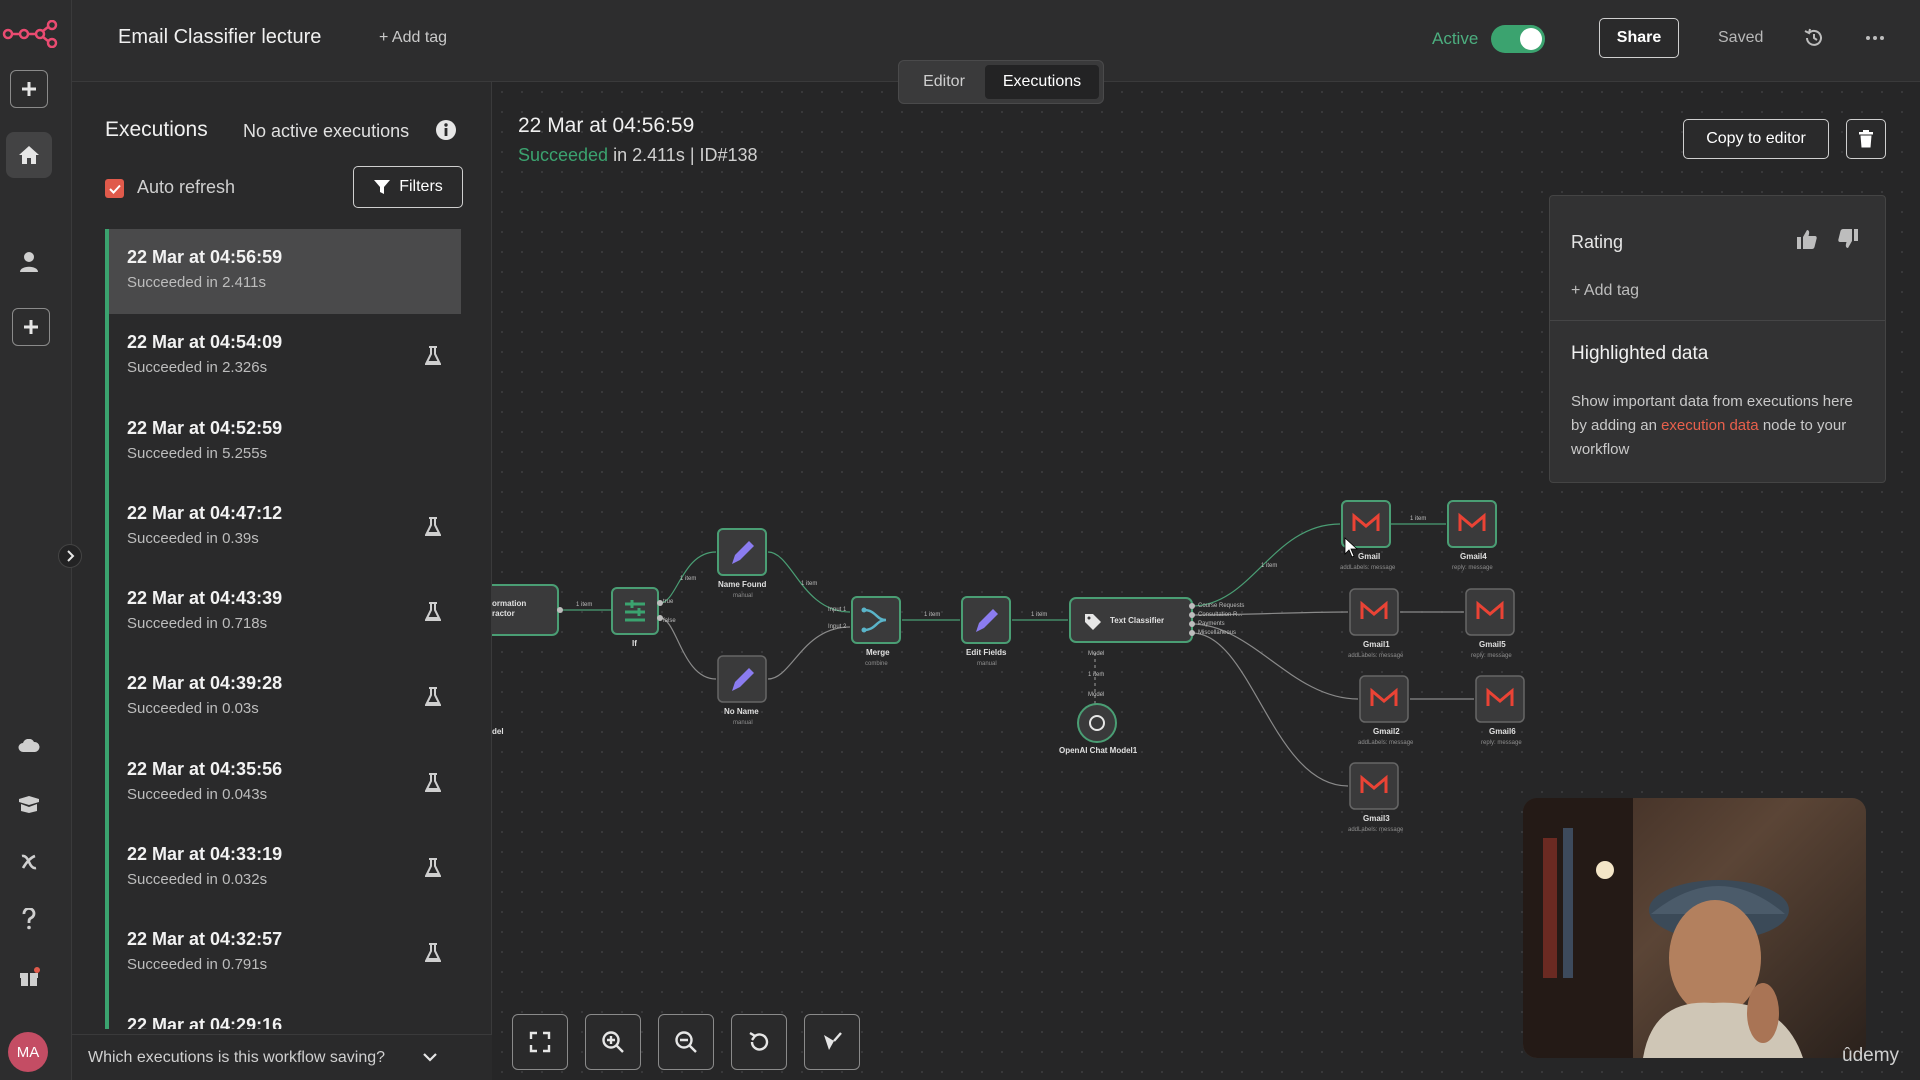  I want to click on info-icon, so click(446, 130).